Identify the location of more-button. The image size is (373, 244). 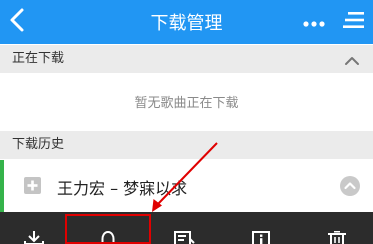
(314, 20).